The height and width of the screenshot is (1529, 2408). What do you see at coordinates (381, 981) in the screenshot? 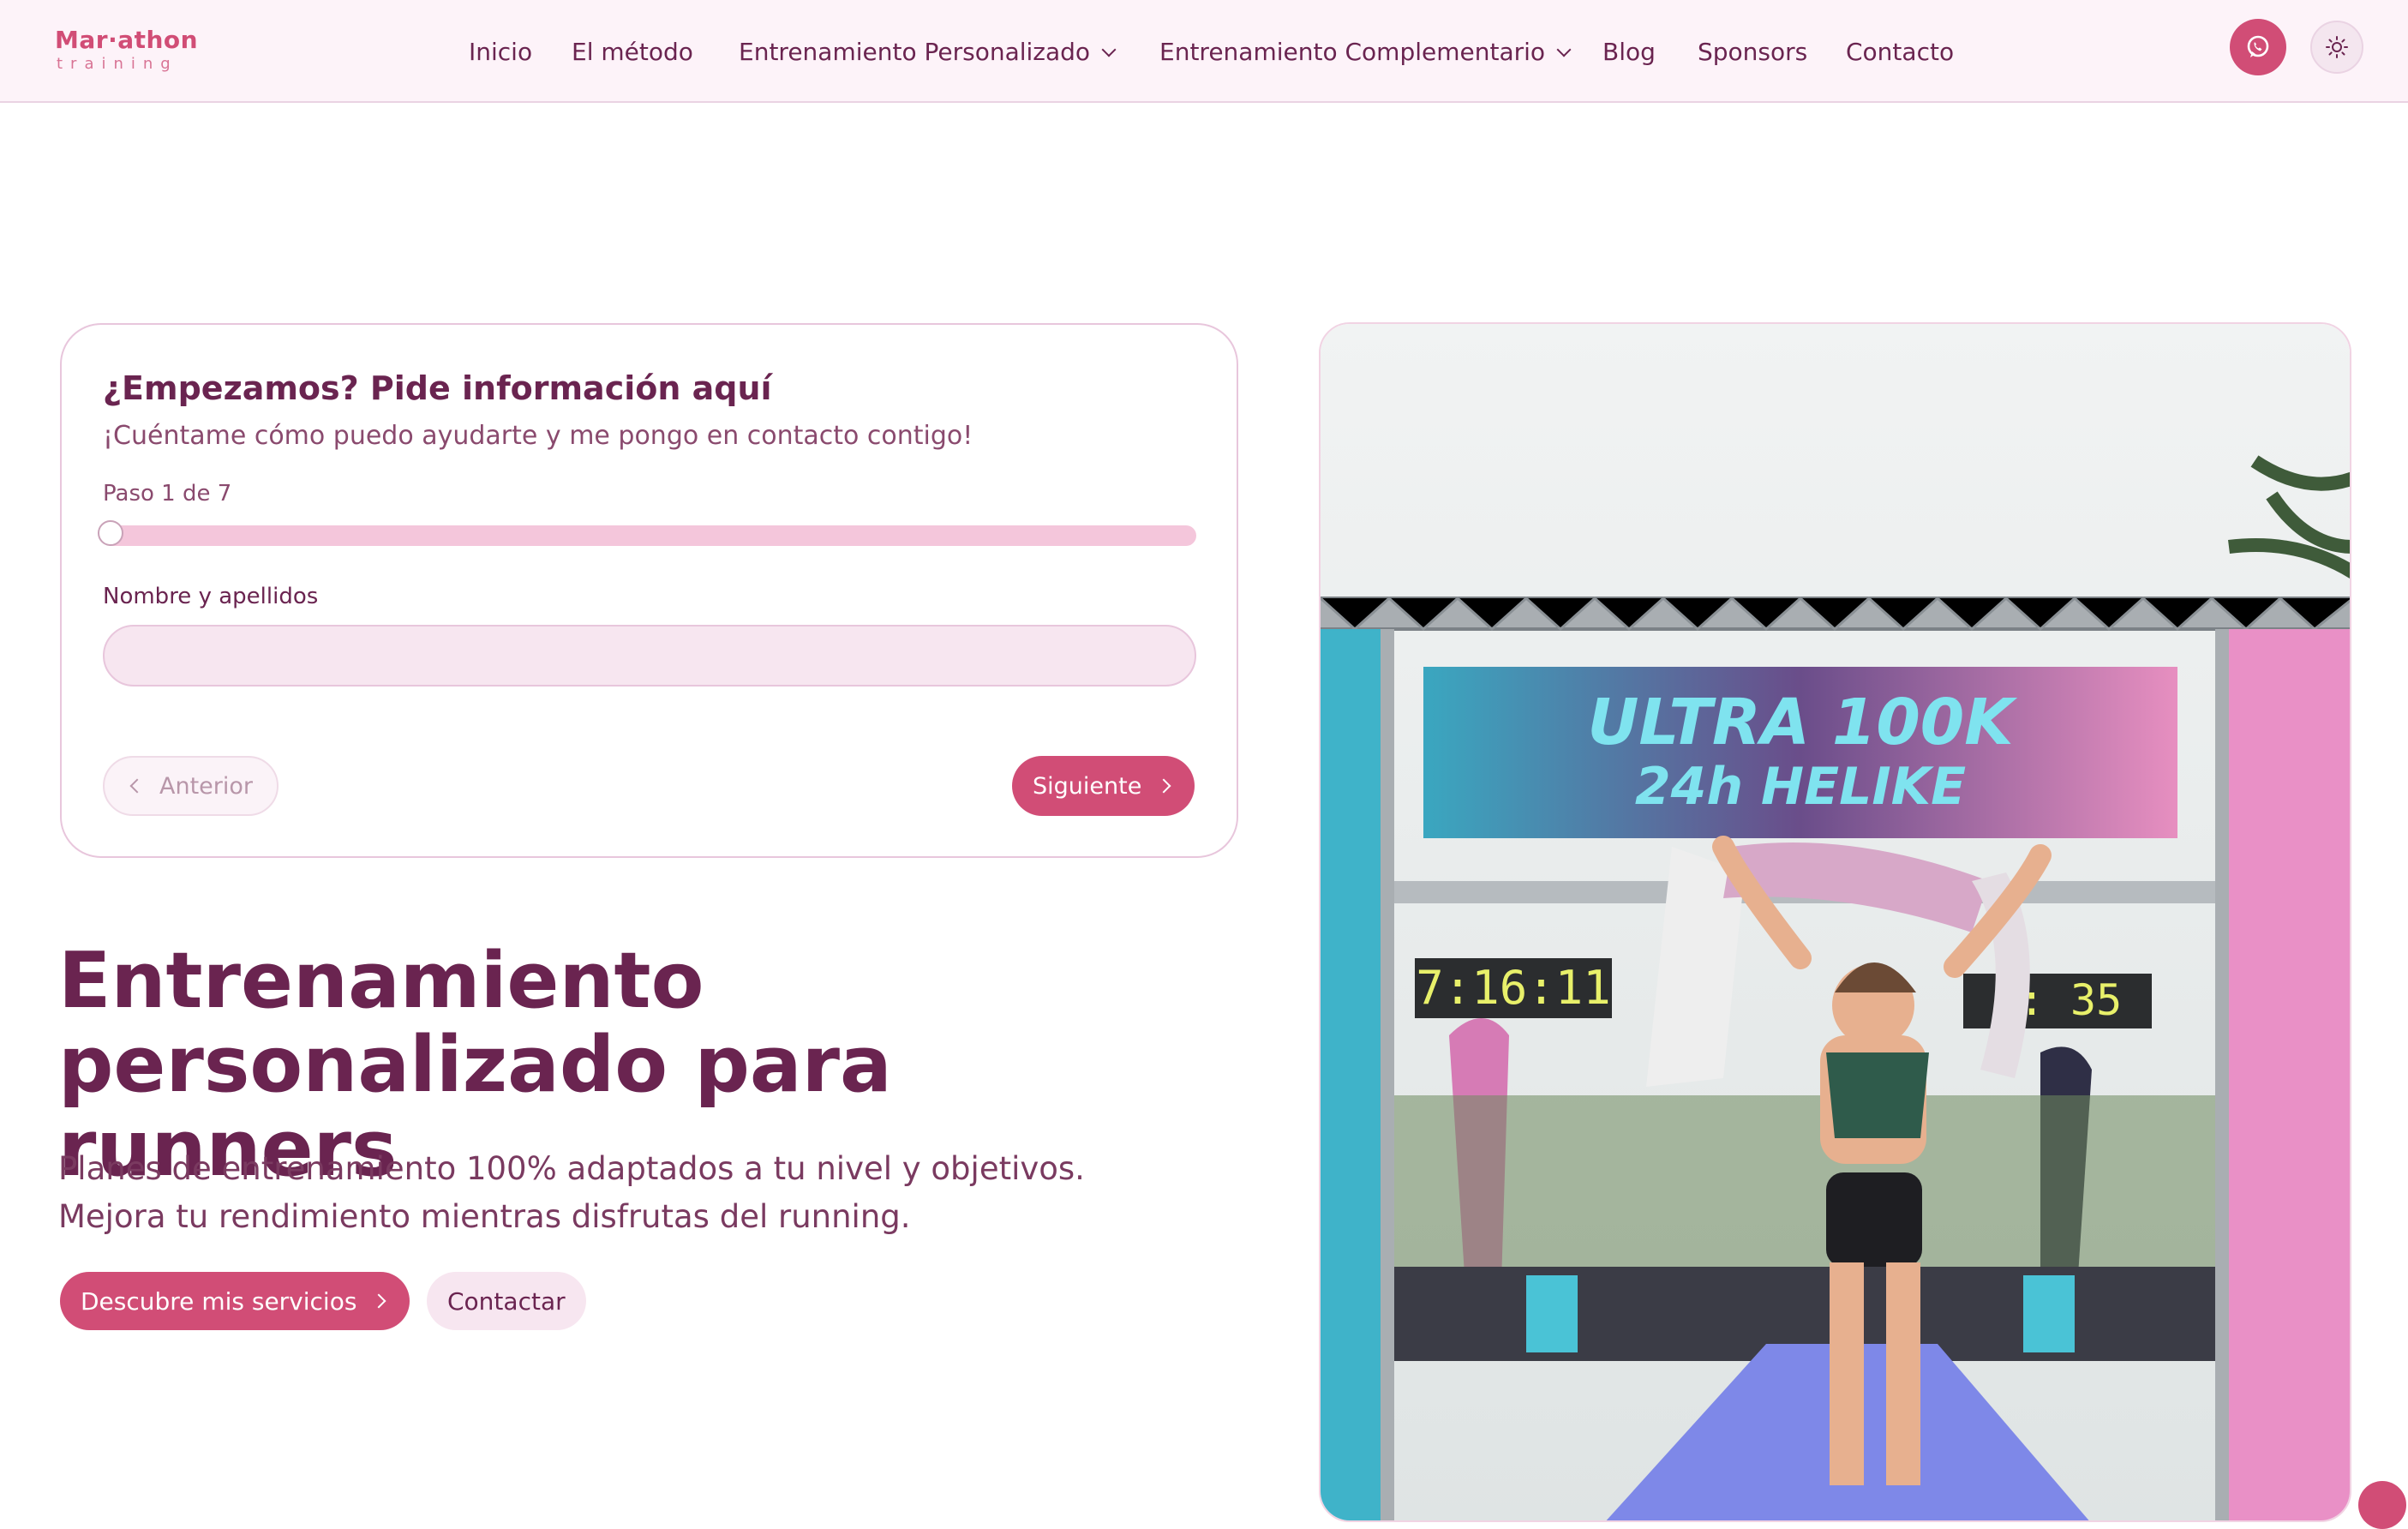
I see `hero-title-line1: Entrenamiento` at bounding box center [381, 981].